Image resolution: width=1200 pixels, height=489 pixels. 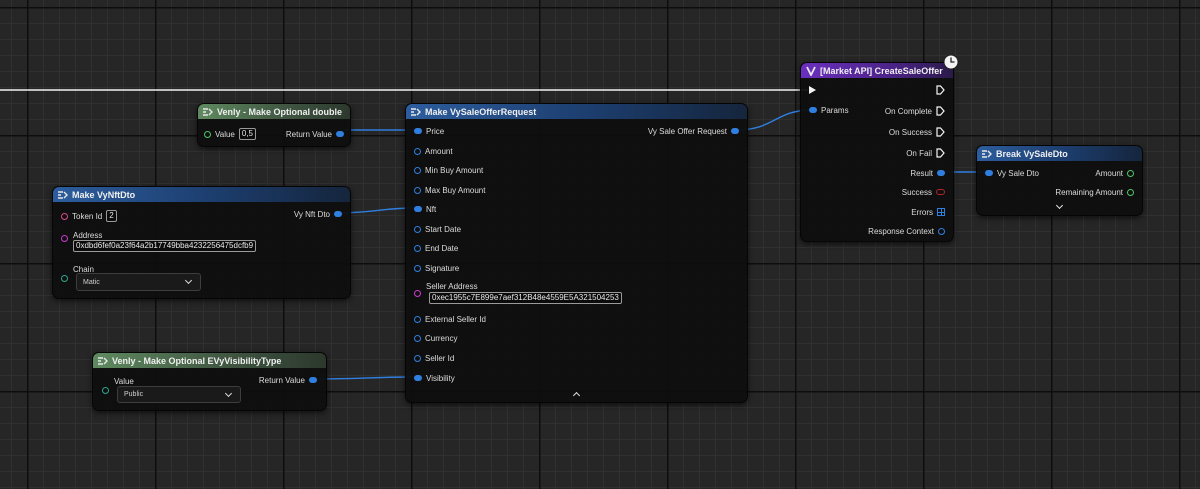 What do you see at coordinates (179, 394) in the screenshot?
I see `visibility-dropdown: Public` at bounding box center [179, 394].